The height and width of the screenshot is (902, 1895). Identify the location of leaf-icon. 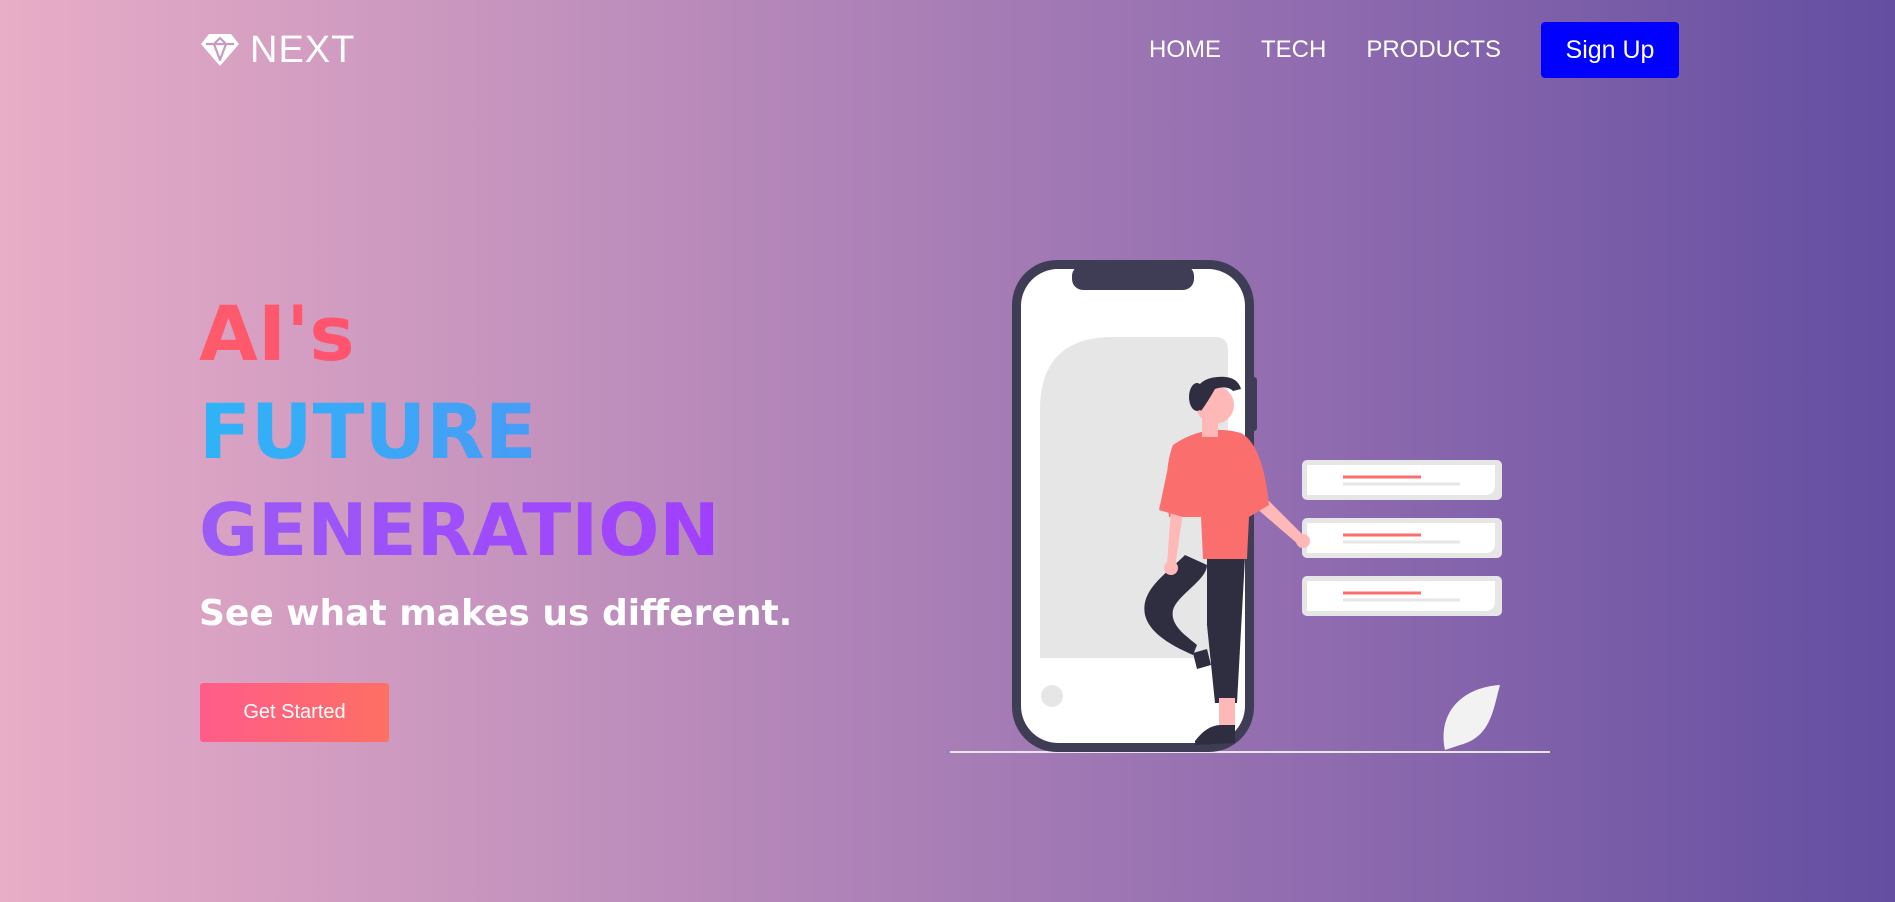
(1471, 717).